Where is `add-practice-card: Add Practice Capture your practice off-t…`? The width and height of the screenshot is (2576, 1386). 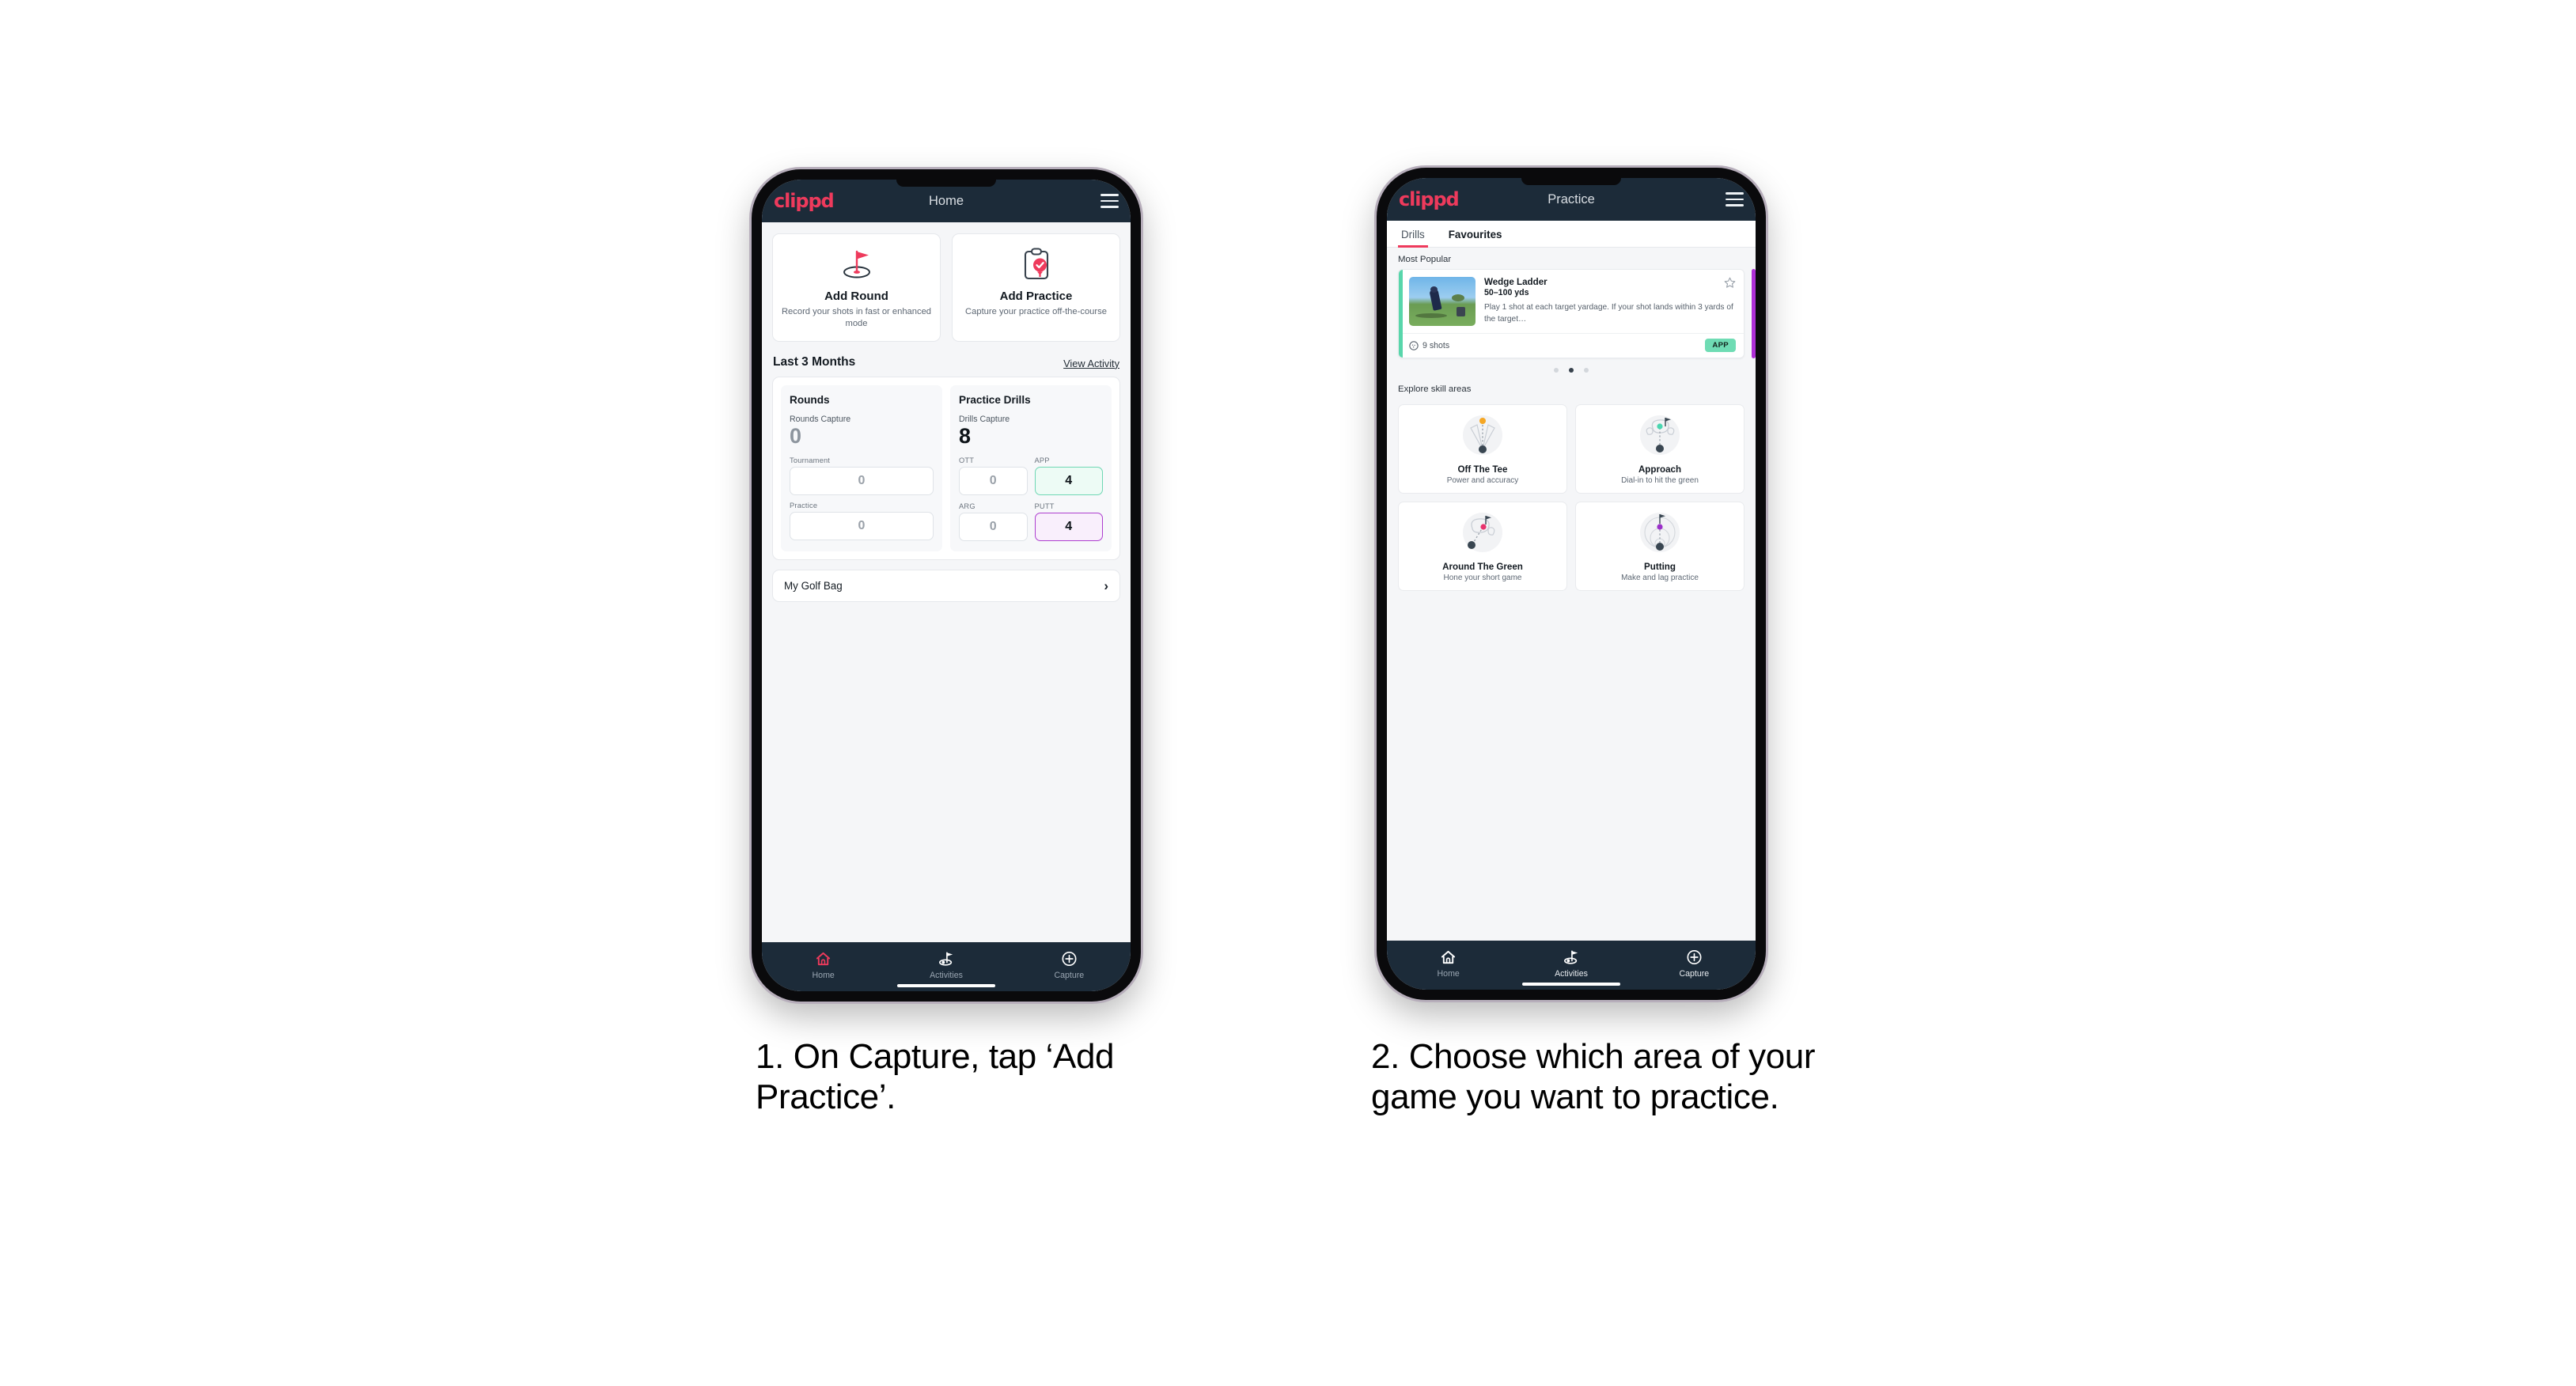 add-practice-card: Add Practice Capture your practice off-t… is located at coordinates (1036, 287).